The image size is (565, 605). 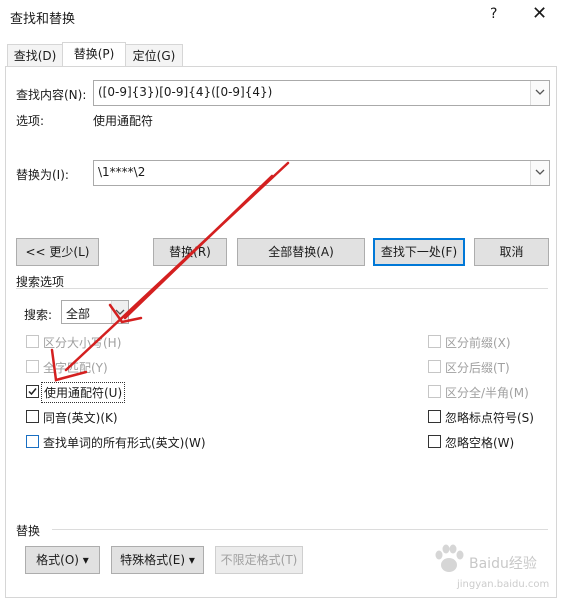 What do you see at coordinates (35, 55) in the screenshot?
I see `tab-find: 查找(D)` at bounding box center [35, 55].